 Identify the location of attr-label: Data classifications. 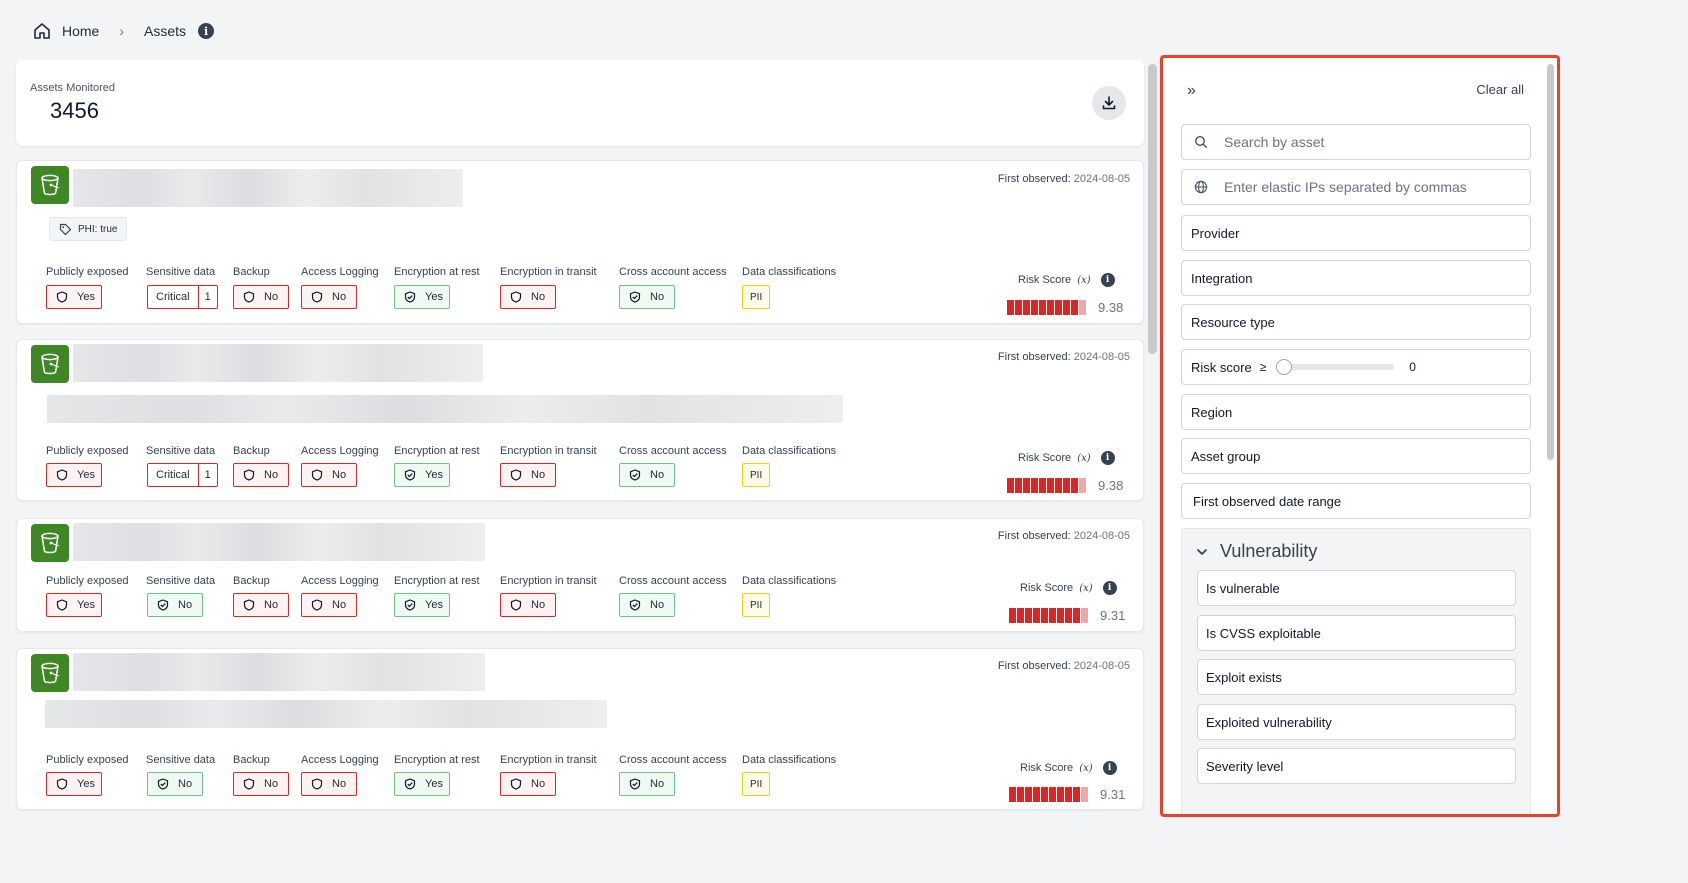
(789, 581).